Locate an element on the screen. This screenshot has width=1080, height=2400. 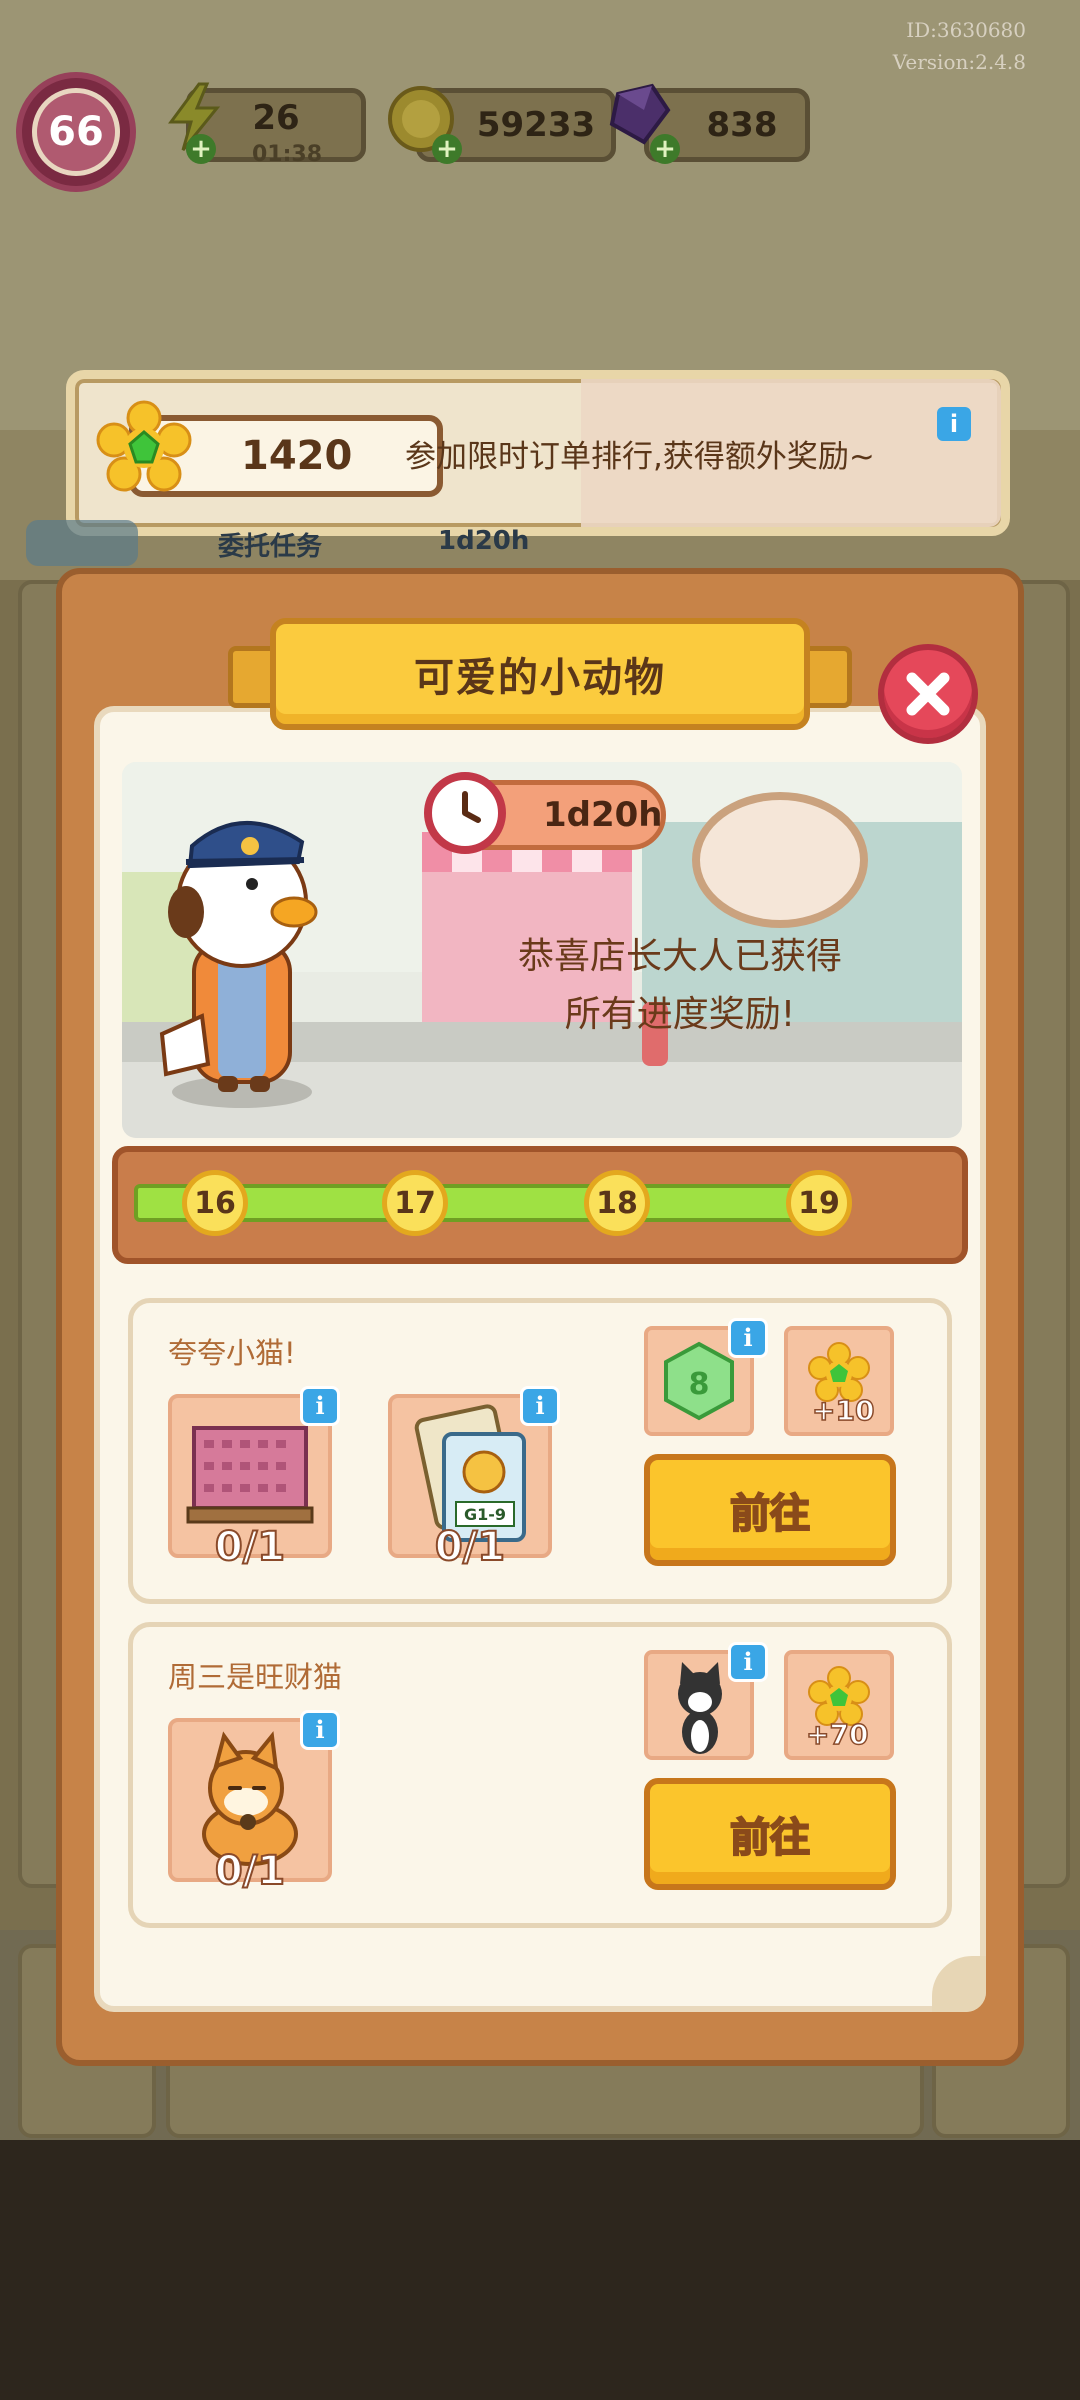
milestone-19: 19 is located at coordinates (819, 1203).